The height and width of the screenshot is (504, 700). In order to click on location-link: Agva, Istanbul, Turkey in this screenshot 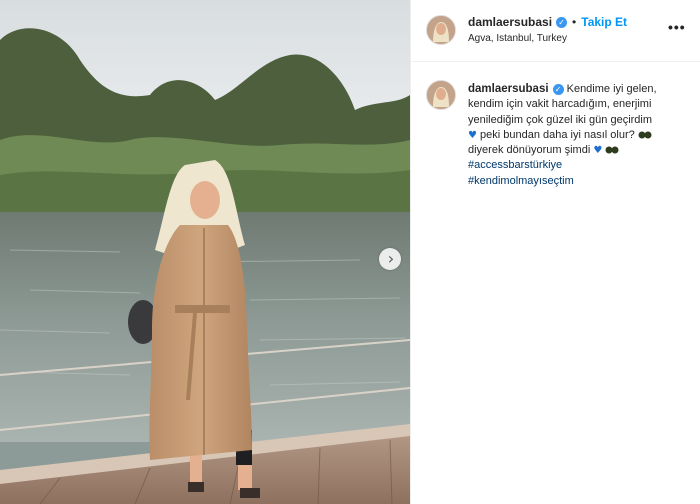, I will do `click(517, 38)`.